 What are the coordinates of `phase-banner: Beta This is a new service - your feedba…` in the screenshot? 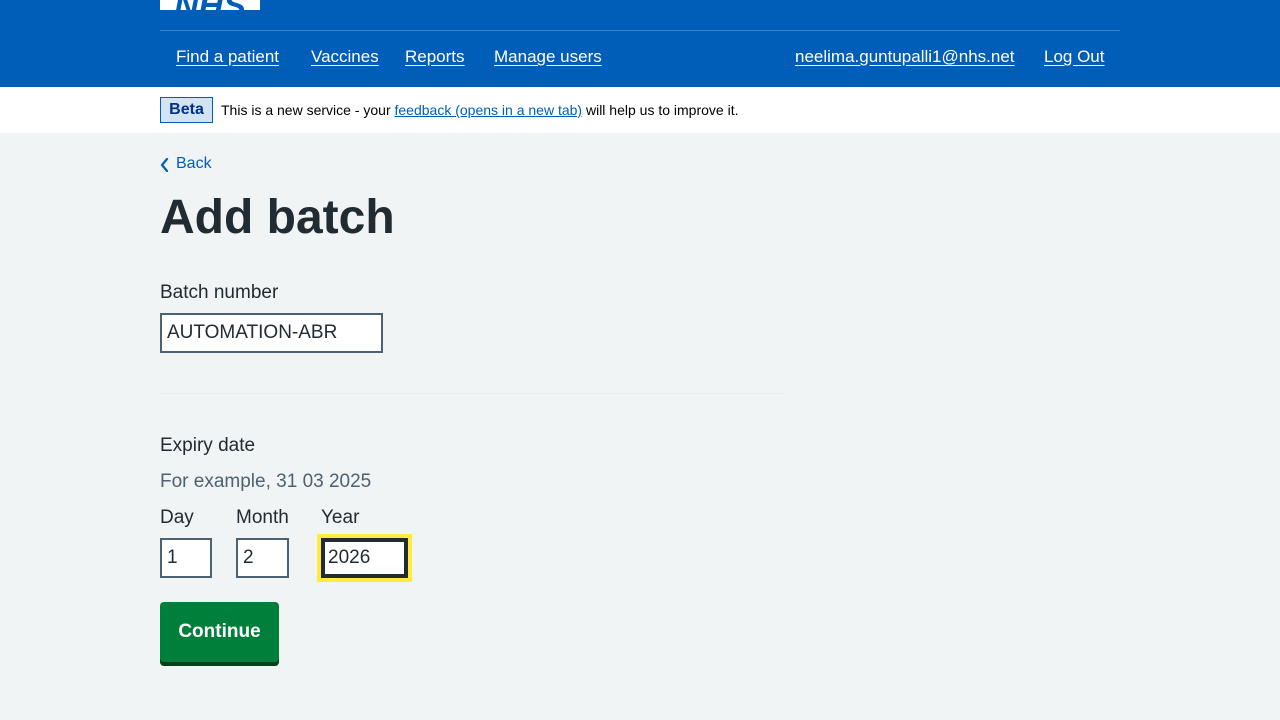 It's located at (640, 110).